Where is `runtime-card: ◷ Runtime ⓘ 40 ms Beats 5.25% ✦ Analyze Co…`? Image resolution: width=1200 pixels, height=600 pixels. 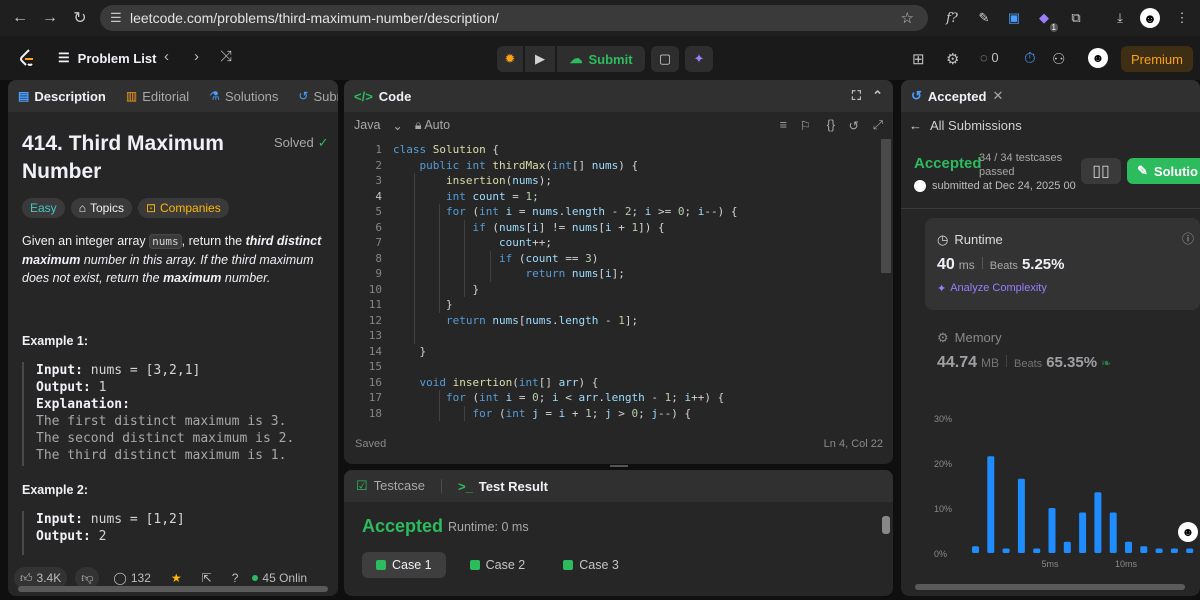
runtime-card: ◷ Runtime ⓘ 40 ms Beats 5.25% ✦ Analyze Co… is located at coordinates (1062, 264).